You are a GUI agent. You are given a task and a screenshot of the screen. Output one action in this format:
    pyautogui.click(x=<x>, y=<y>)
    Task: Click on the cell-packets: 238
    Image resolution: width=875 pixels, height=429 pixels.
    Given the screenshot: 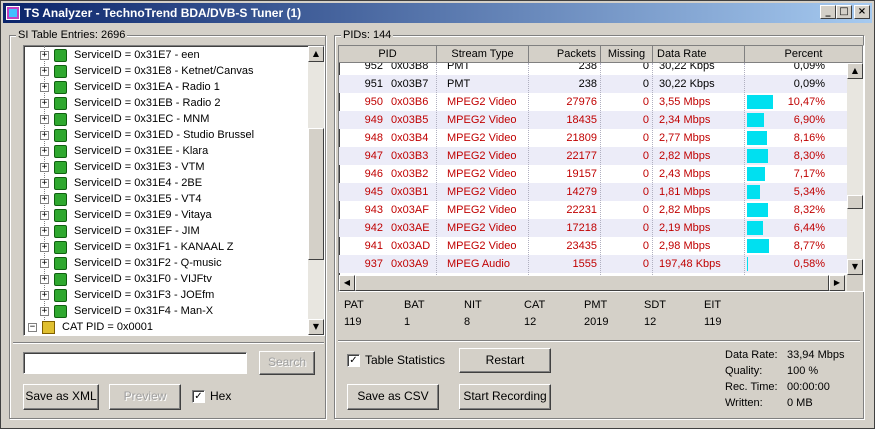 What is the action you would take?
    pyautogui.click(x=587, y=67)
    